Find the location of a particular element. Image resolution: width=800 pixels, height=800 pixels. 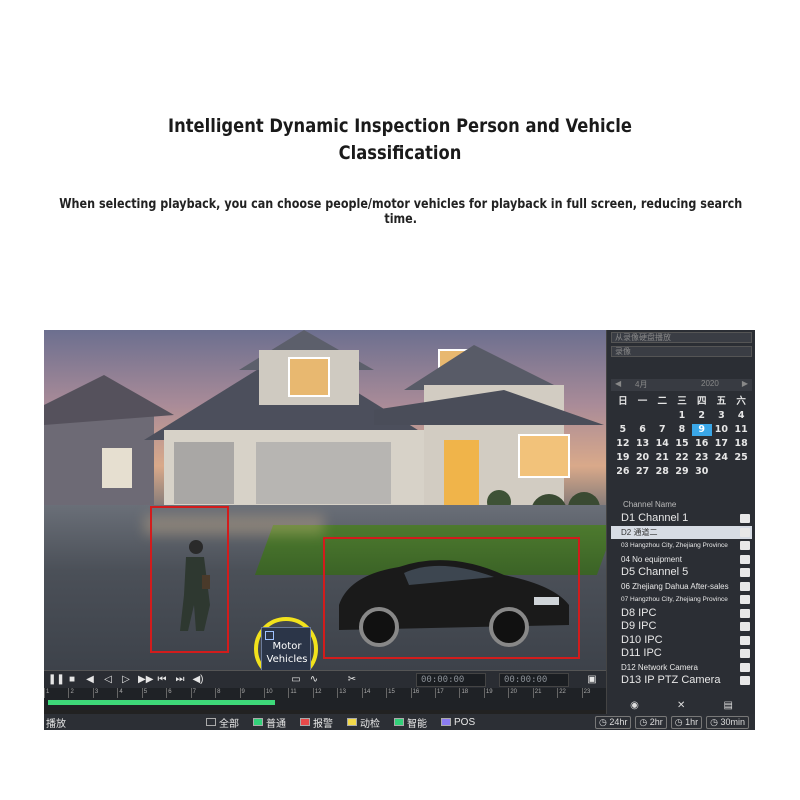

volume-icon: ◀) is located at coordinates (198, 680).